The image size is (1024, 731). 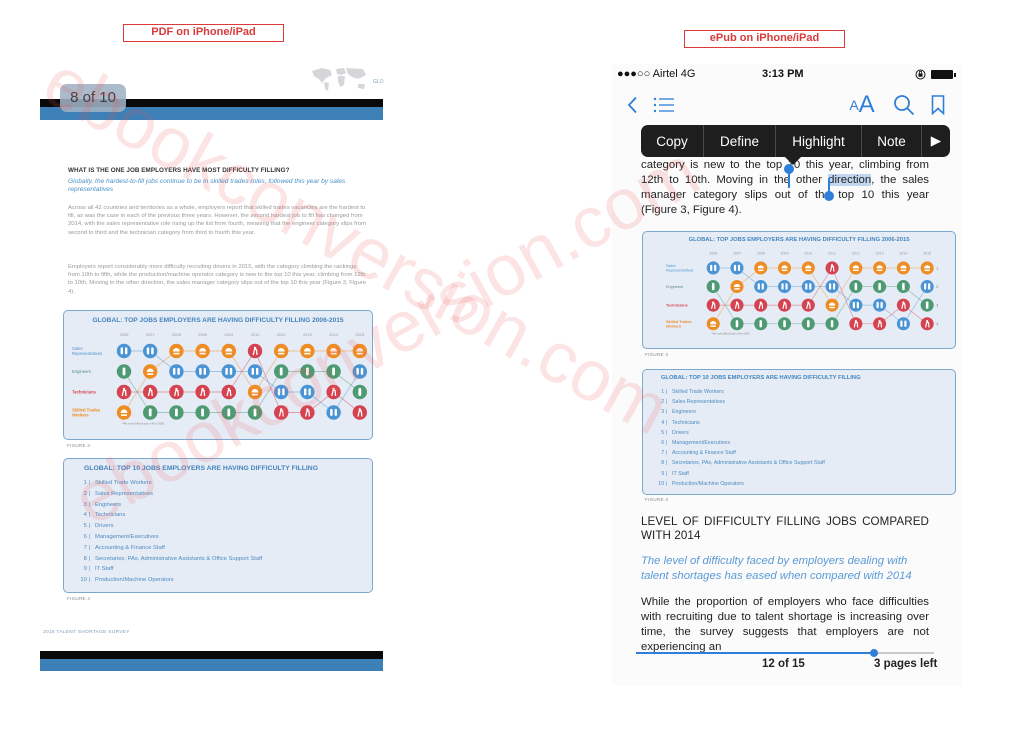 What do you see at coordinates (378, 82) in the screenshot?
I see `header-mark: GLO` at bounding box center [378, 82].